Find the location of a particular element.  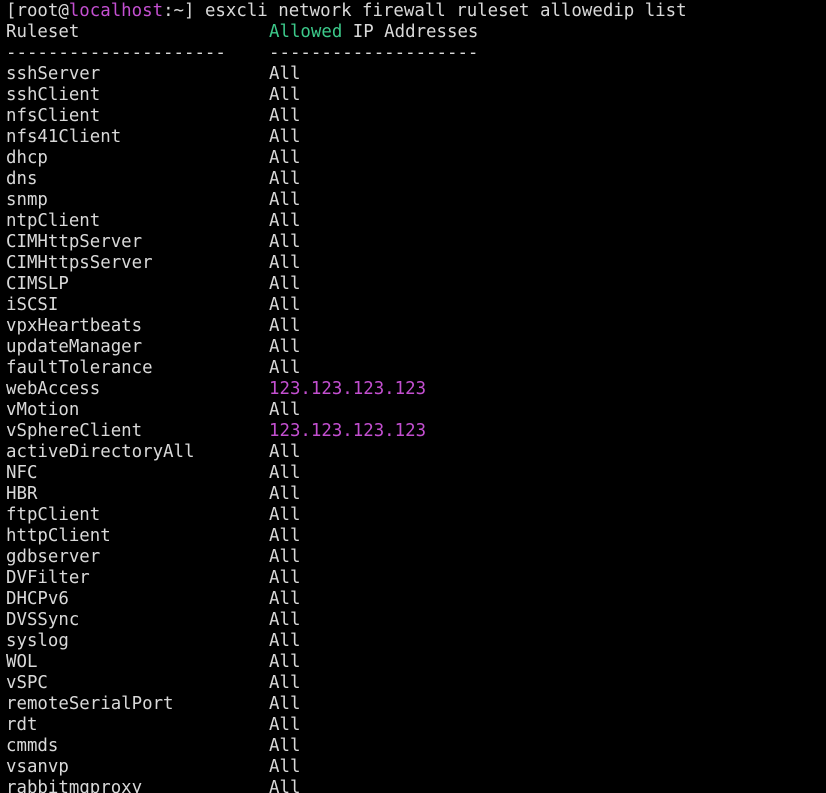

ruleset-name: ftpClient is located at coordinates (53, 515).